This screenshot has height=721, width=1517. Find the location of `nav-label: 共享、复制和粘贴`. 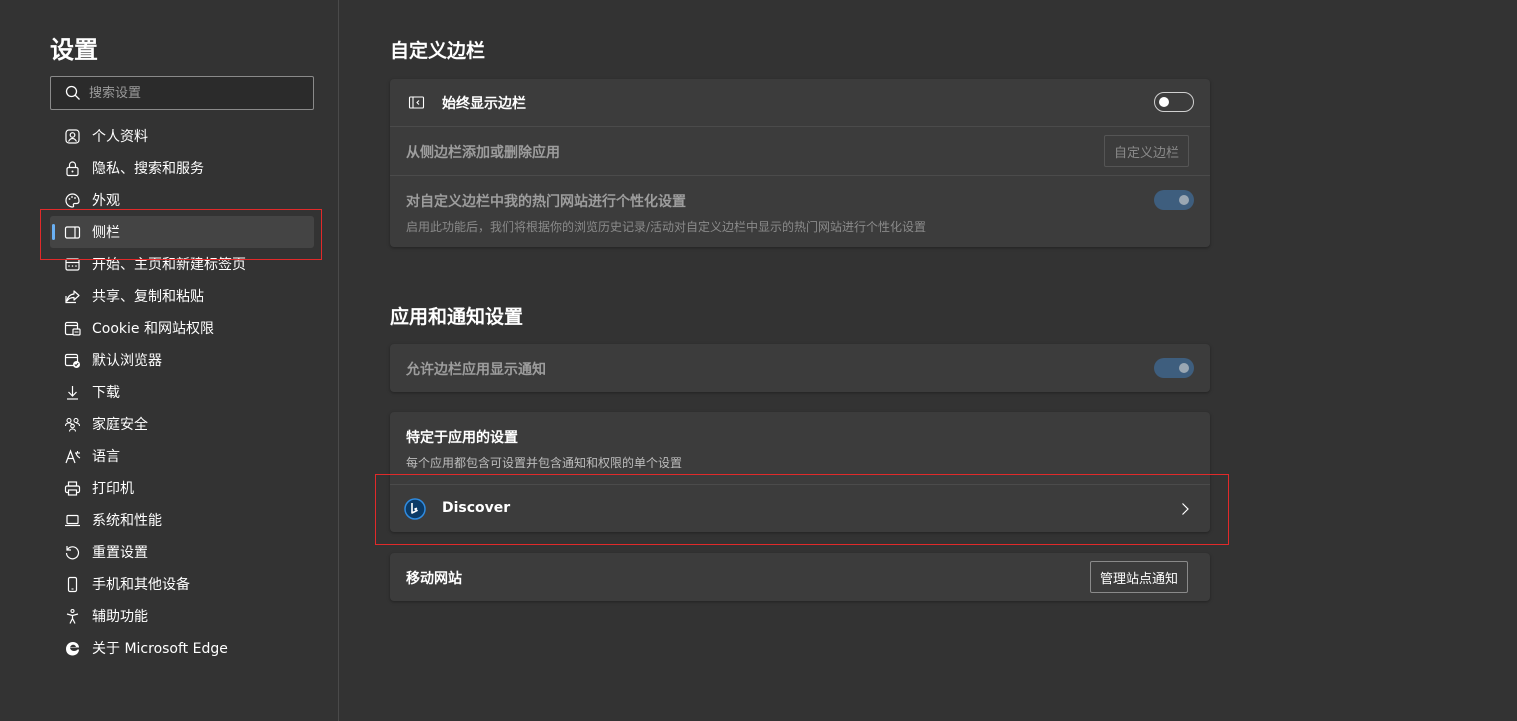

nav-label: 共享、复制和粘贴 is located at coordinates (148, 297).